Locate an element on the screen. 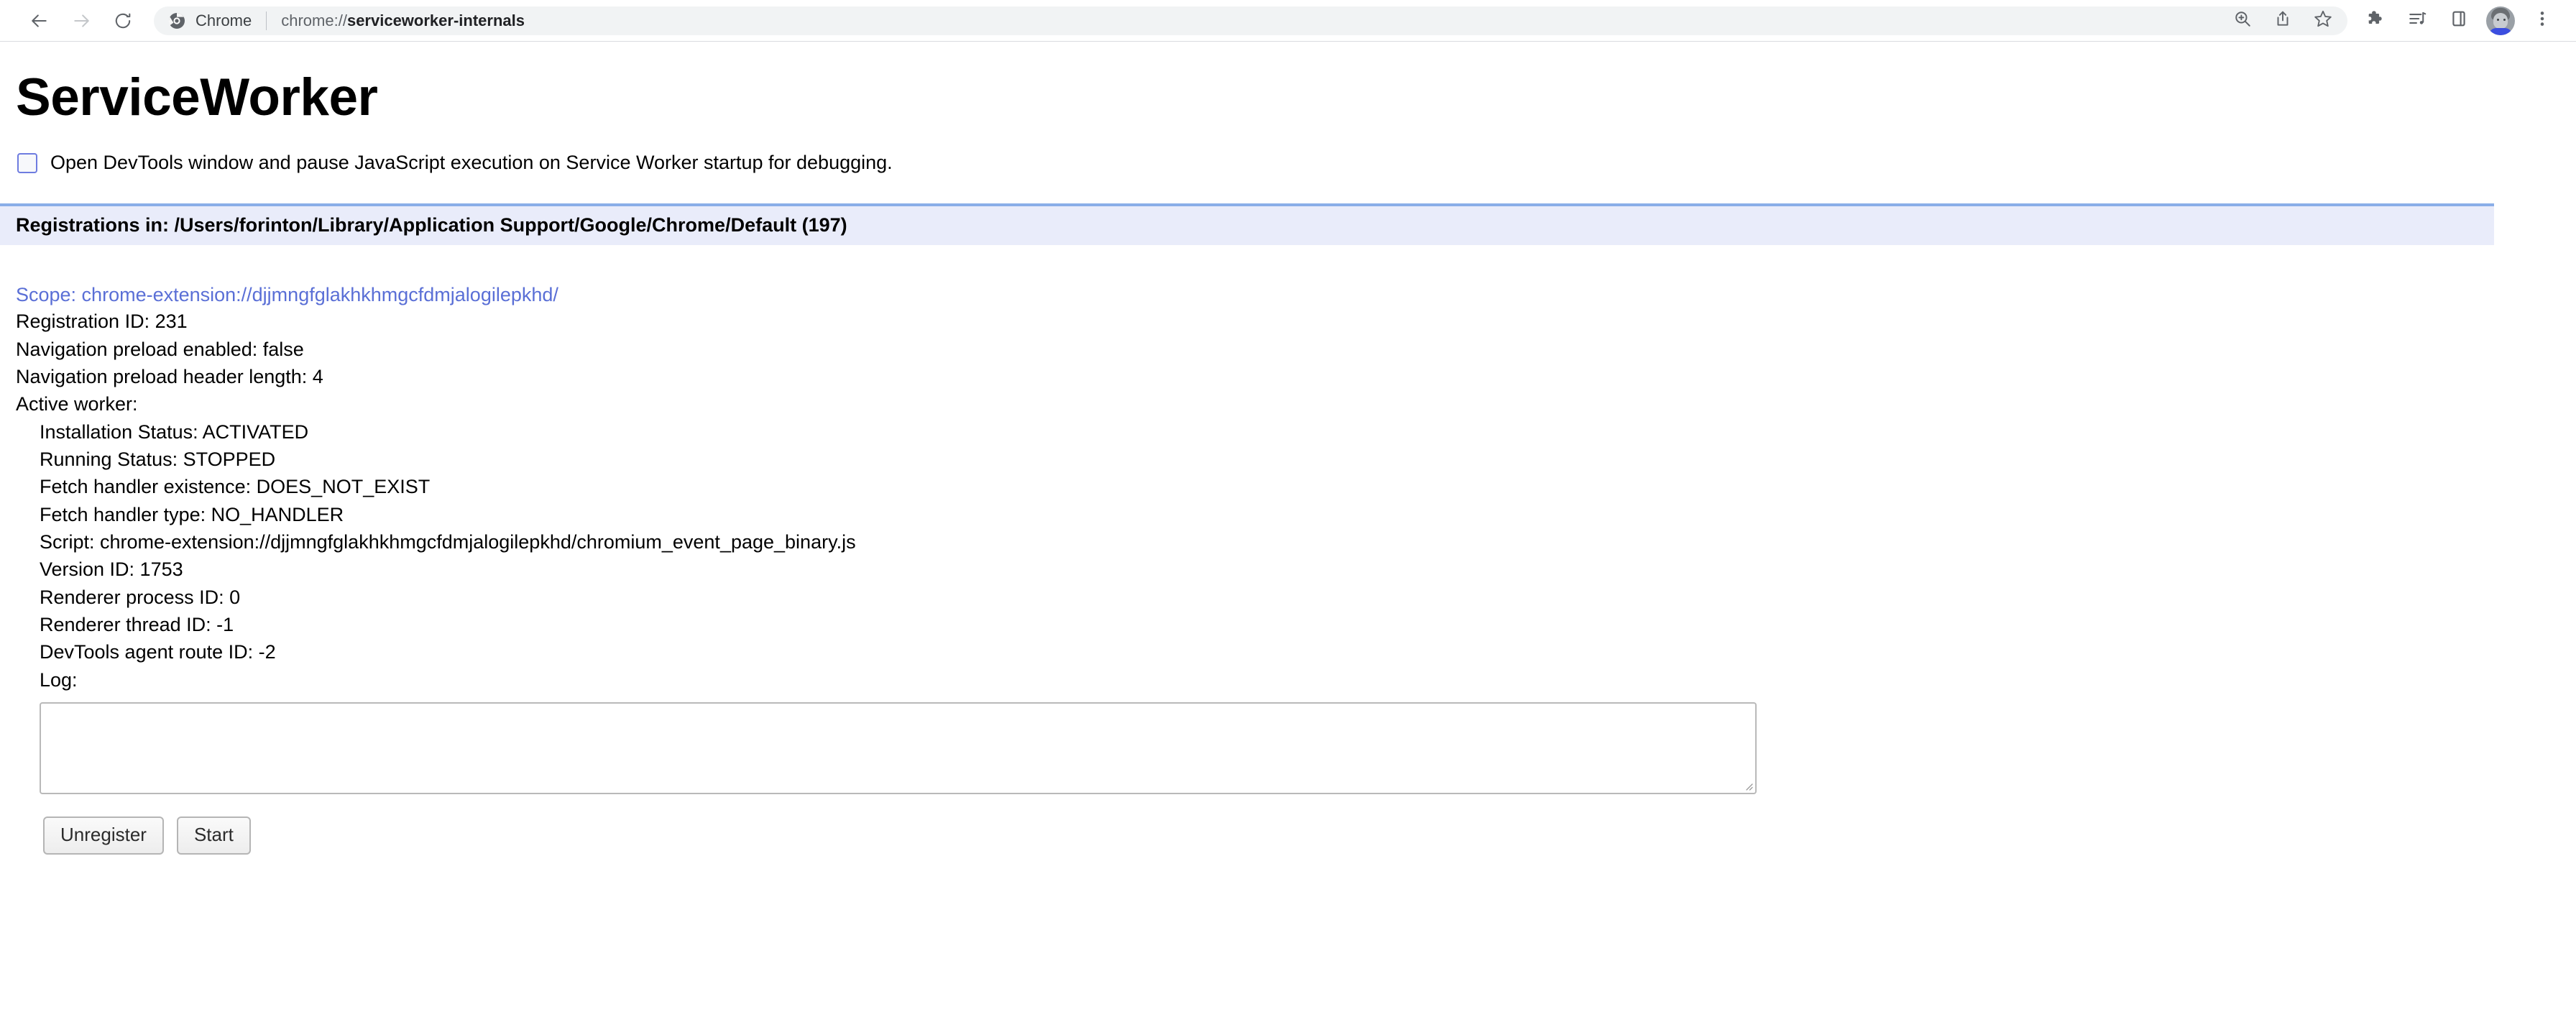 The height and width of the screenshot is (1035, 2576). zoom-in-icon is located at coordinates (2242, 20).